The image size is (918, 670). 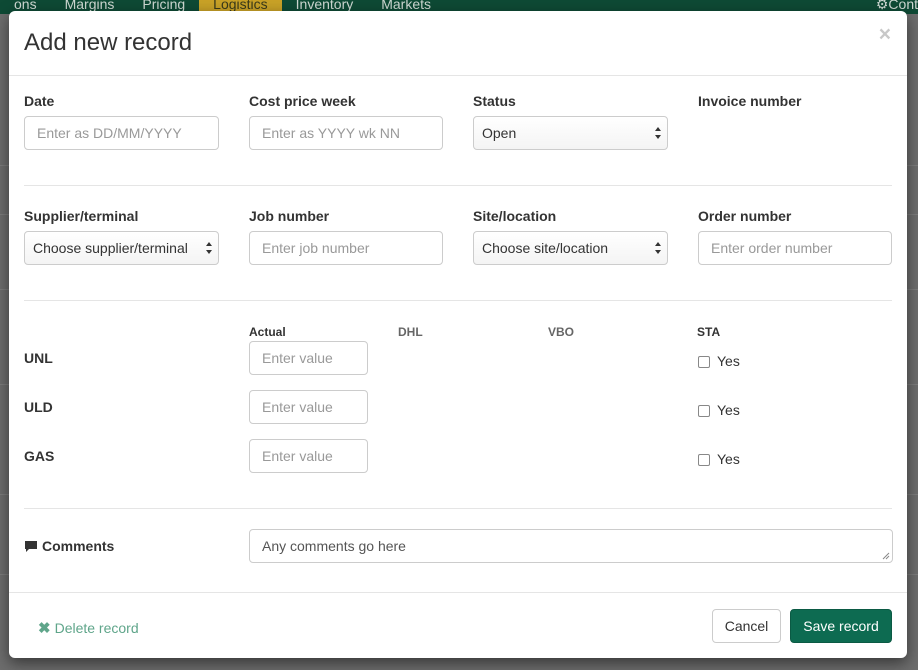 I want to click on modal-header: Add new record ×, so click(x=458, y=43).